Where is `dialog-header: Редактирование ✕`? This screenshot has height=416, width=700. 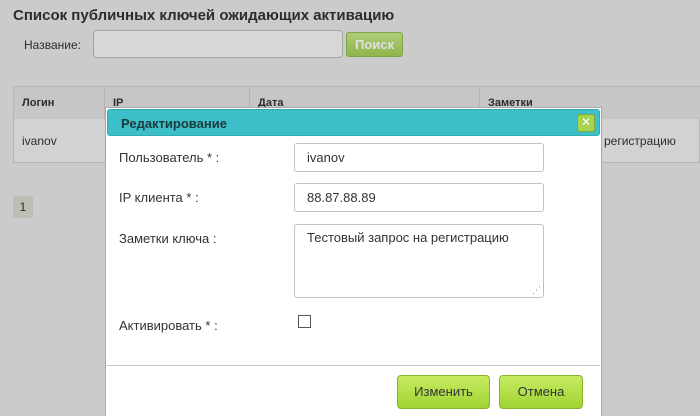 dialog-header: Редактирование ✕ is located at coordinates (353, 122).